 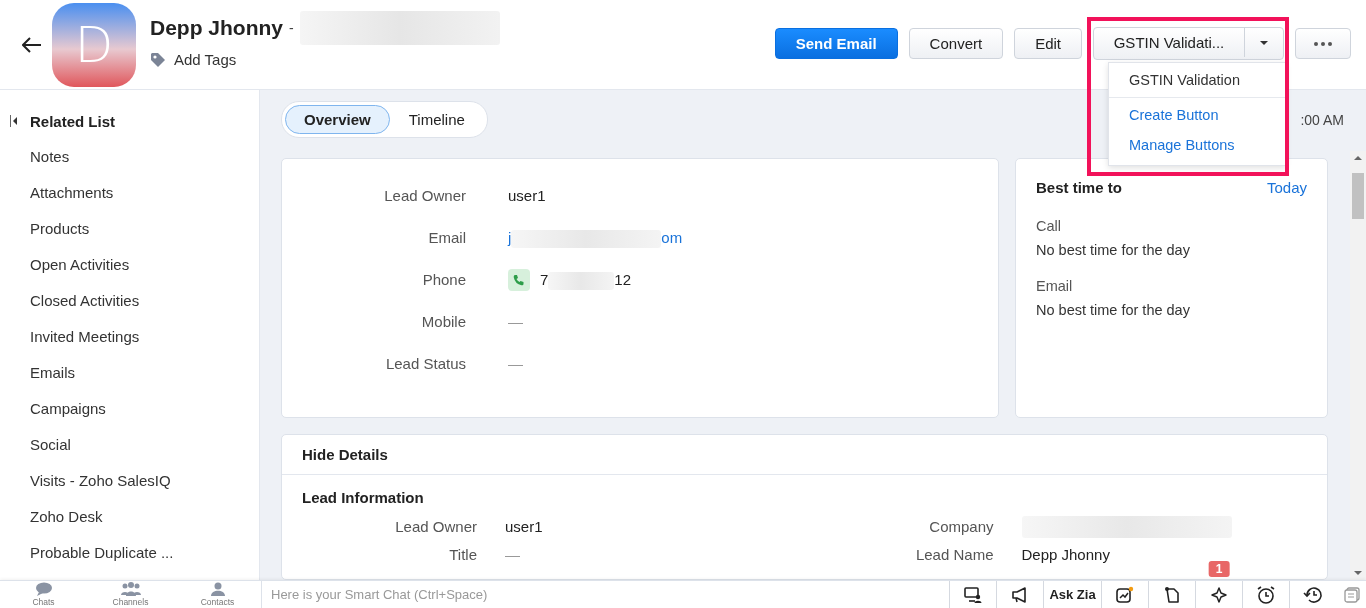 What do you see at coordinates (73, 121) in the screenshot?
I see `sidebar-title: Related List` at bounding box center [73, 121].